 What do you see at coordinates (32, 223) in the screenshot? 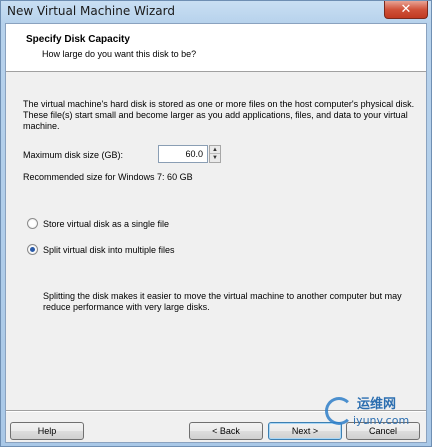
I see `single-file-radio` at bounding box center [32, 223].